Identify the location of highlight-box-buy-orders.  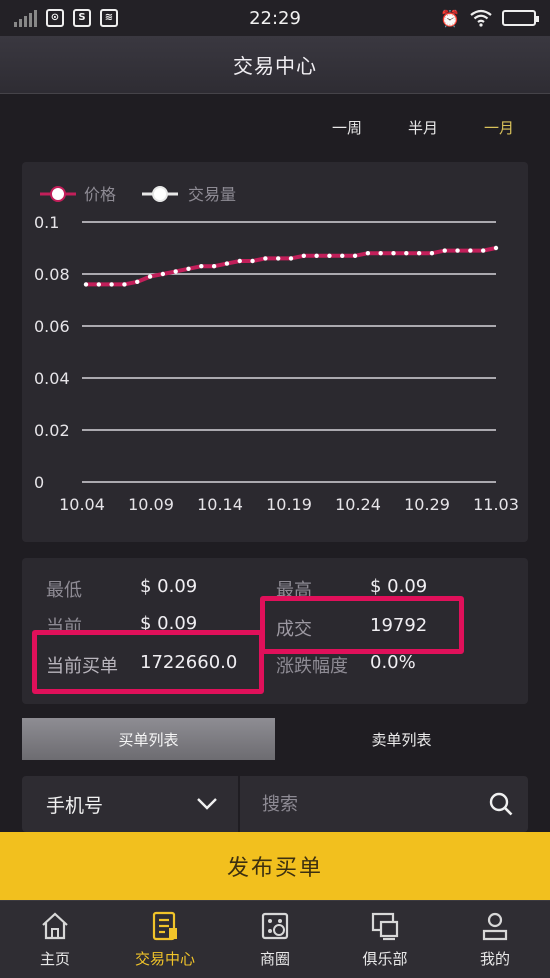
(148, 662).